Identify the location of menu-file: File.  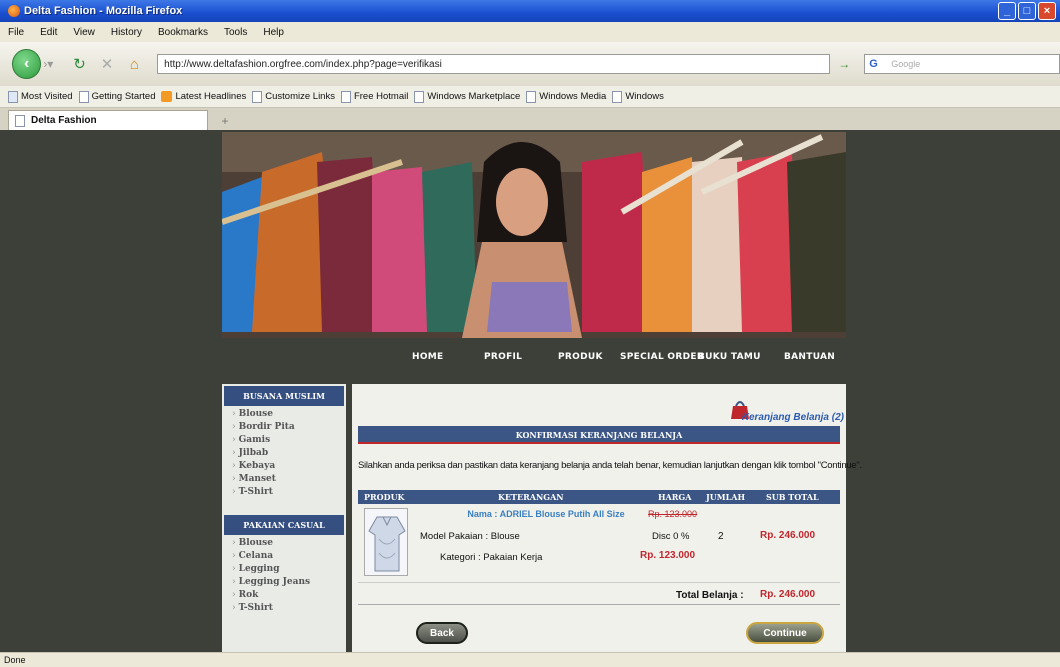
(16, 32).